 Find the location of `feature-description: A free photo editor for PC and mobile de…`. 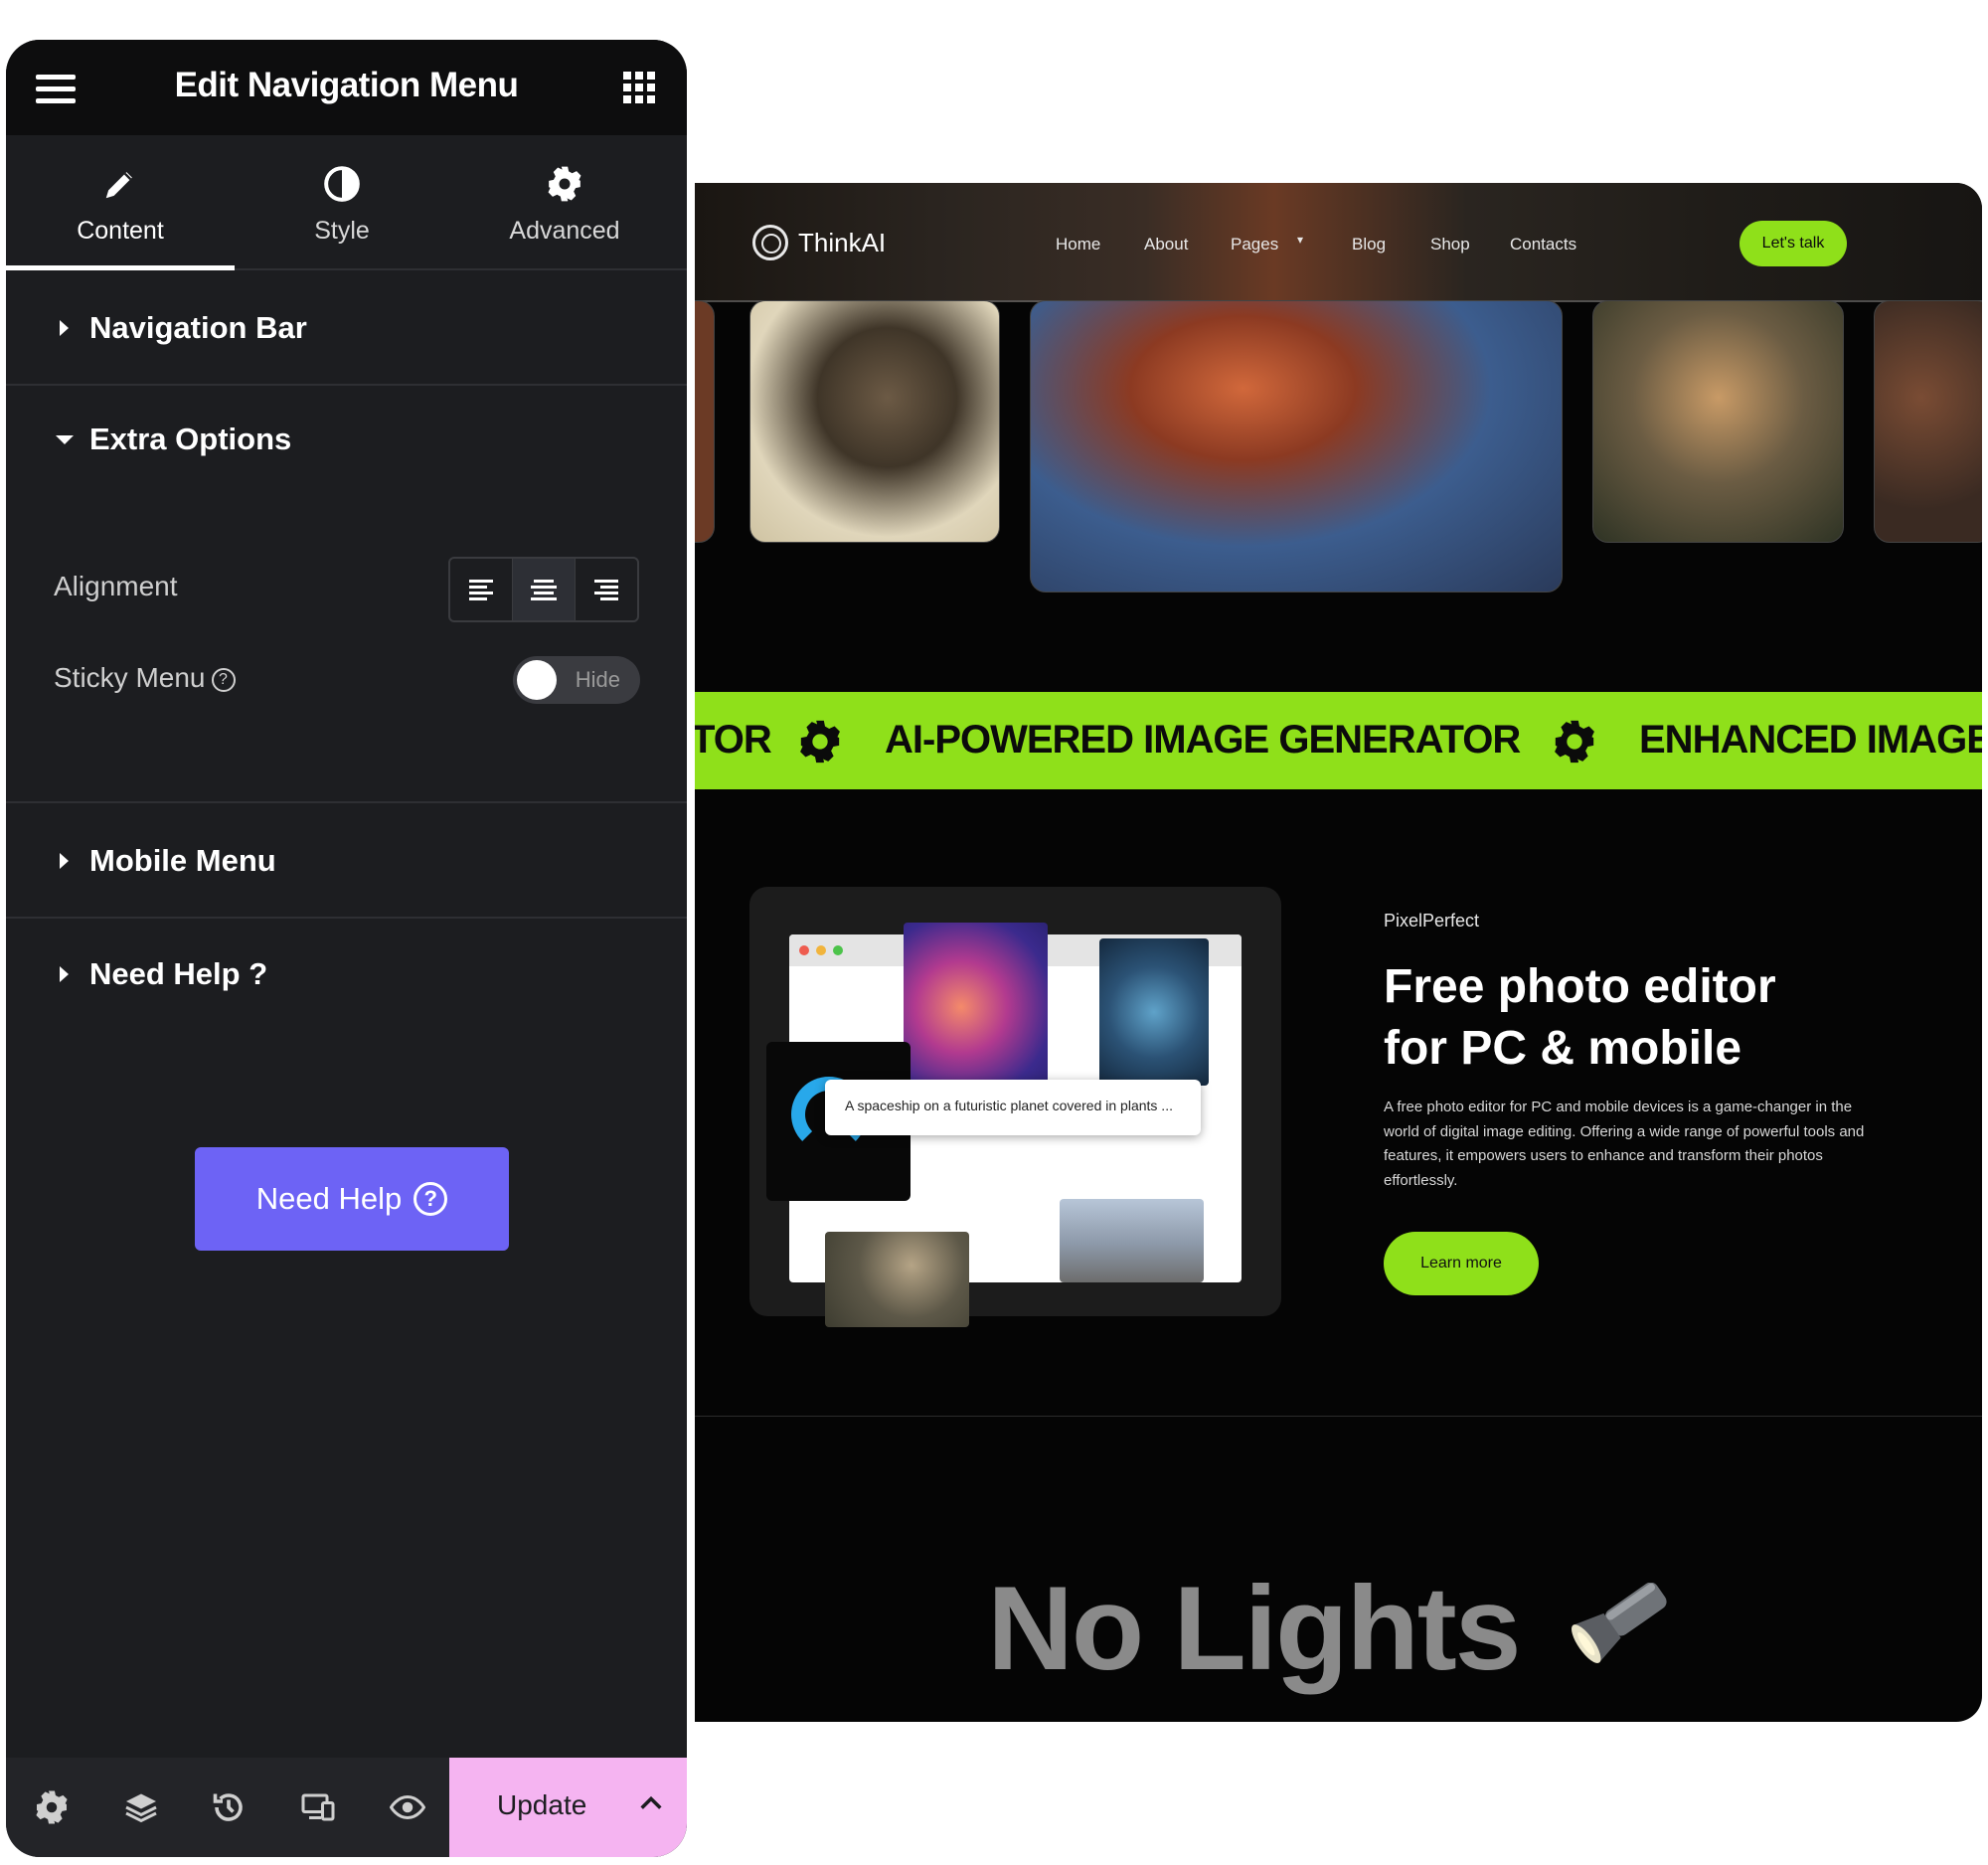

feature-description: A free photo editor for PC and mobile de… is located at coordinates (1624, 1144).